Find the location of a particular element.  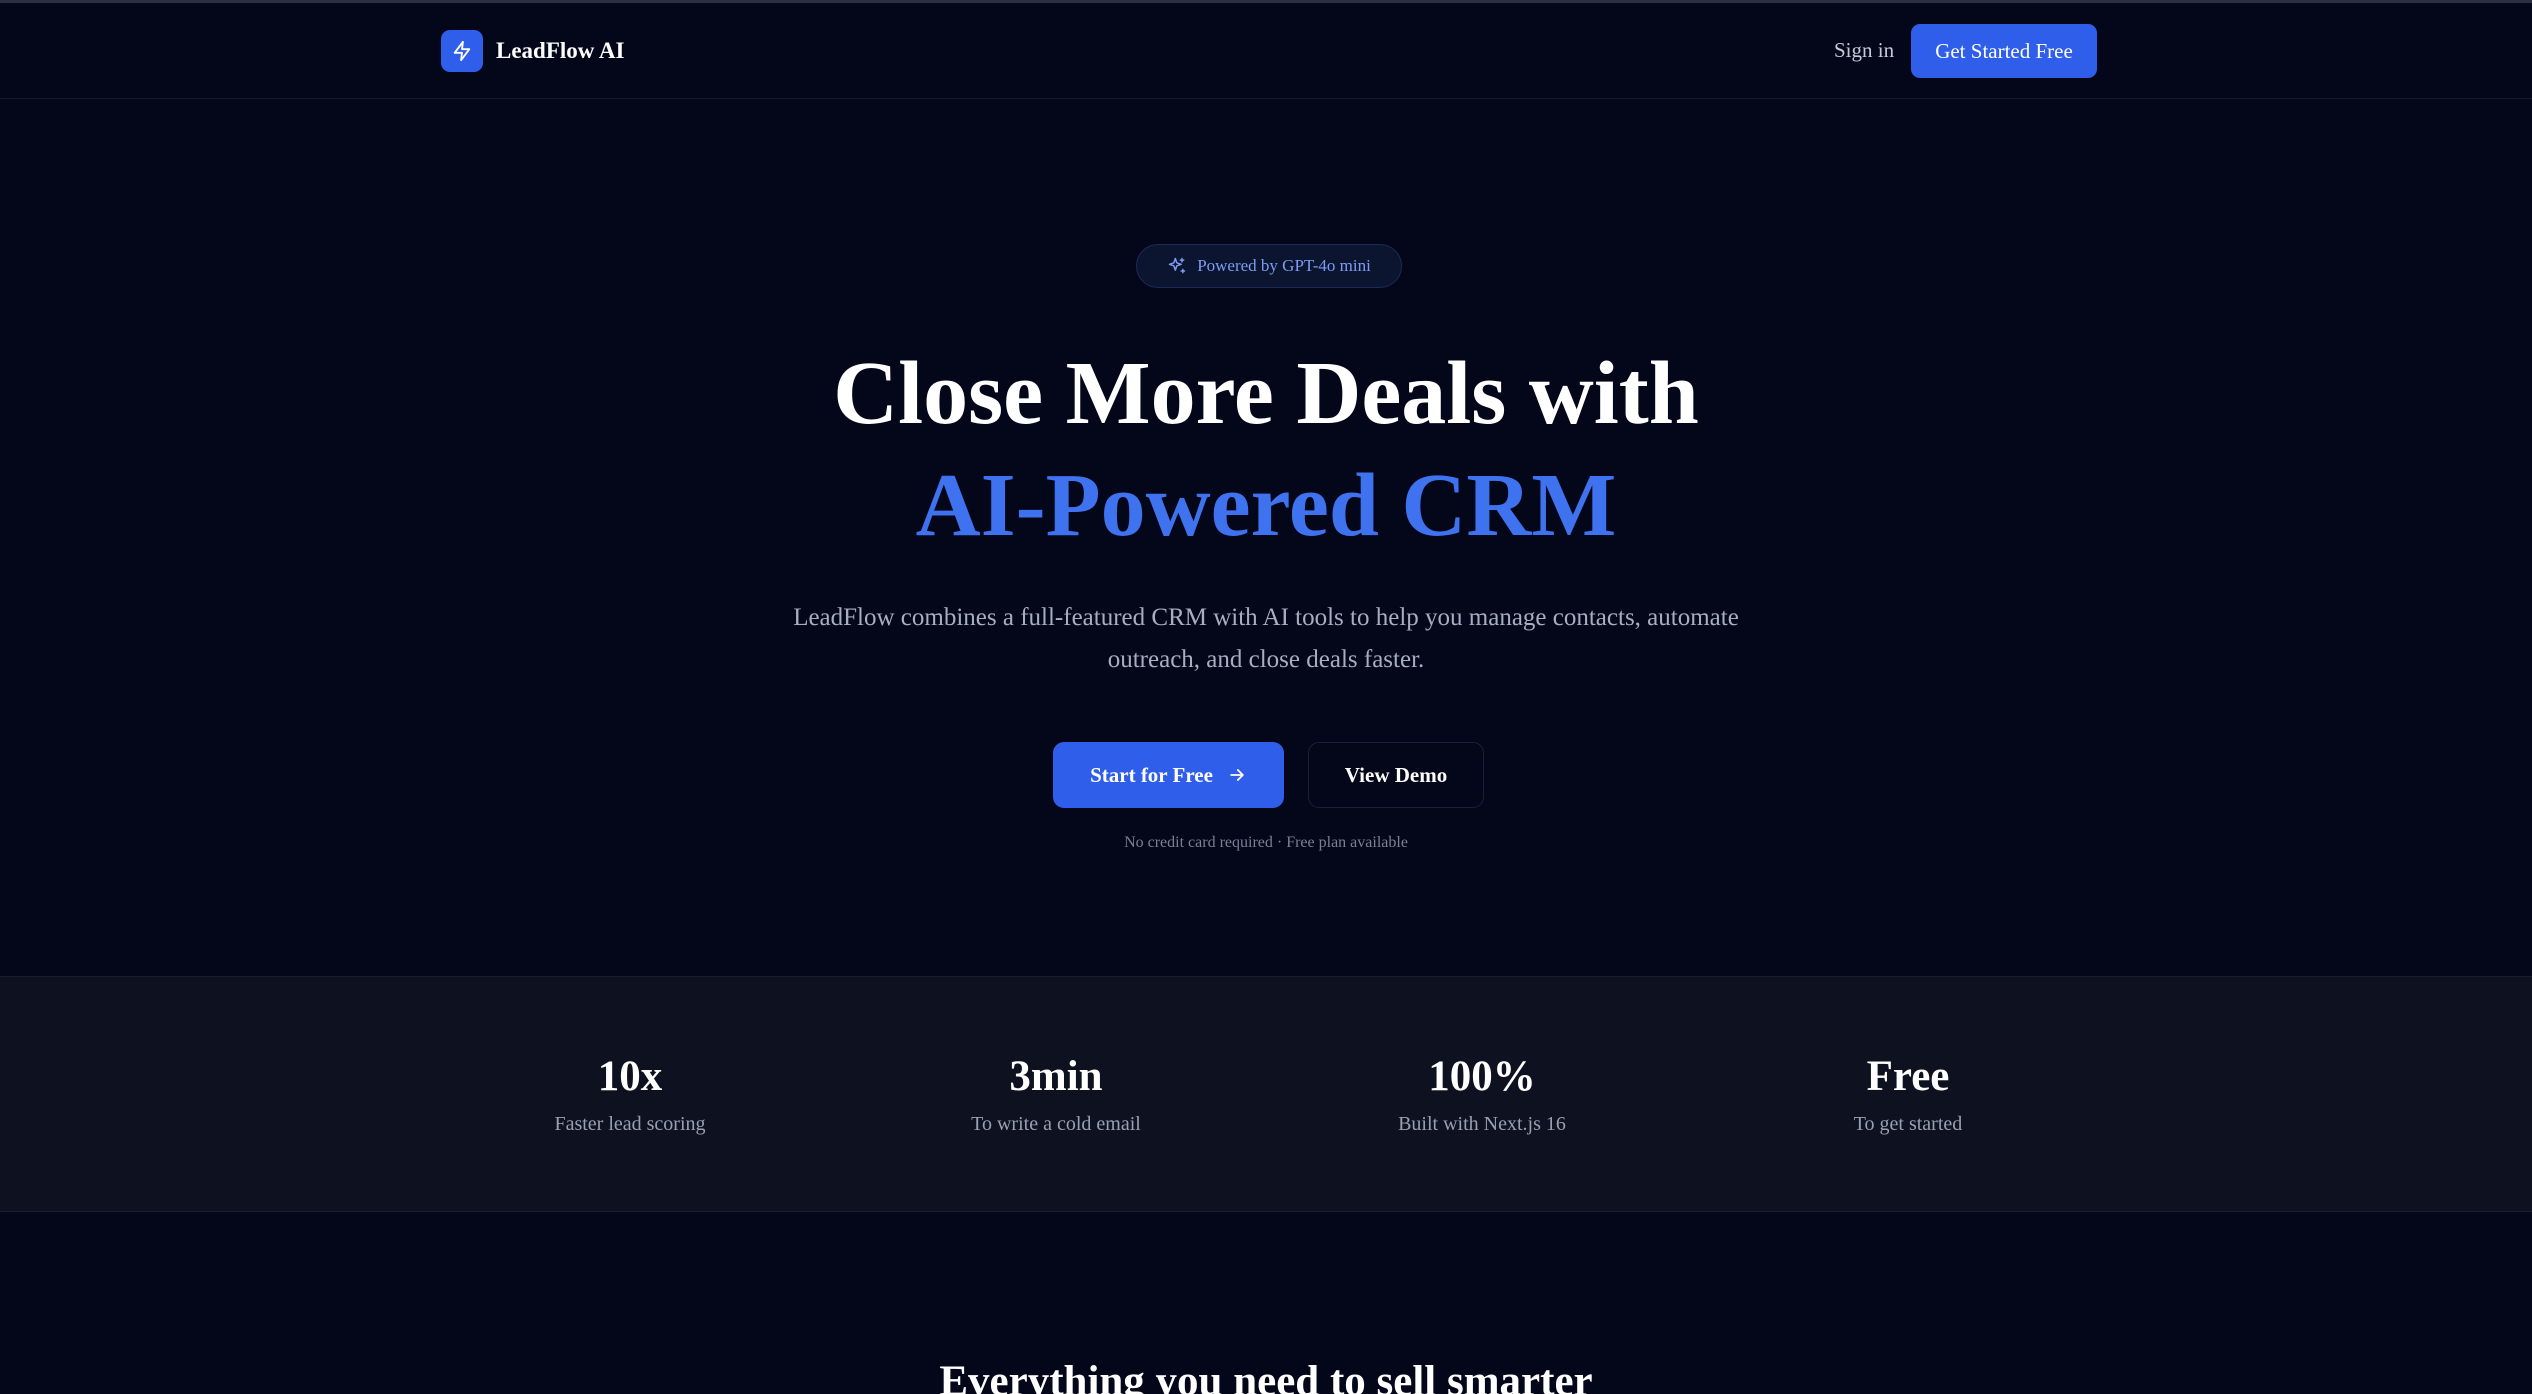

stat-label: To write a cold email is located at coordinates (1056, 1124).